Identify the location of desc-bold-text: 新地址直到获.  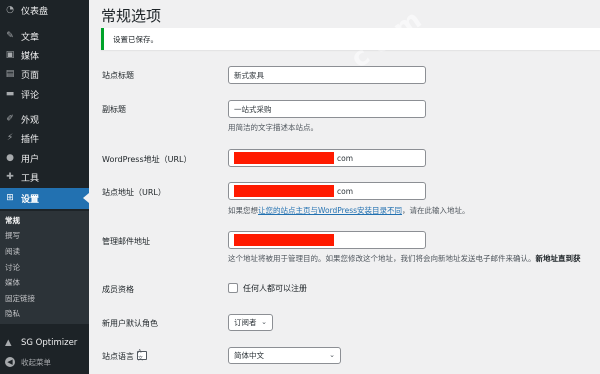
(558, 258).